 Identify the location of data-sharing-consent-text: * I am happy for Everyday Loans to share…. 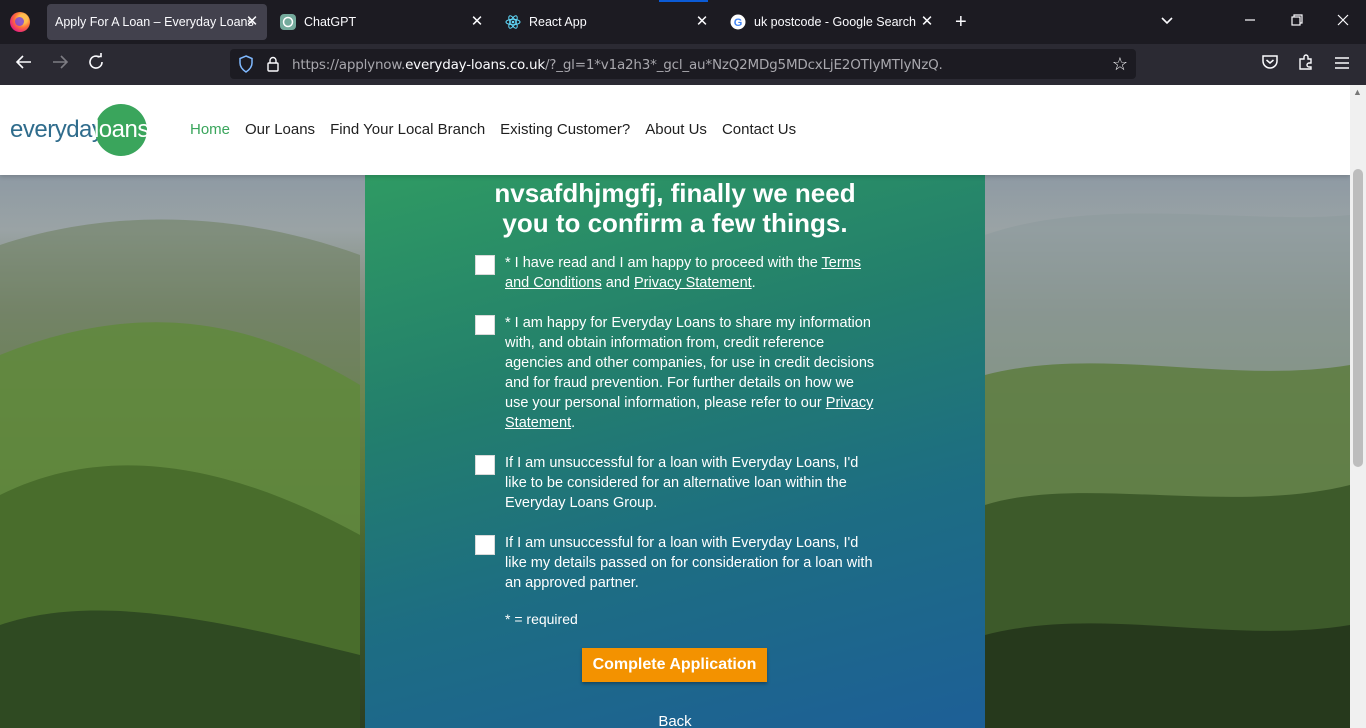
(690, 363).